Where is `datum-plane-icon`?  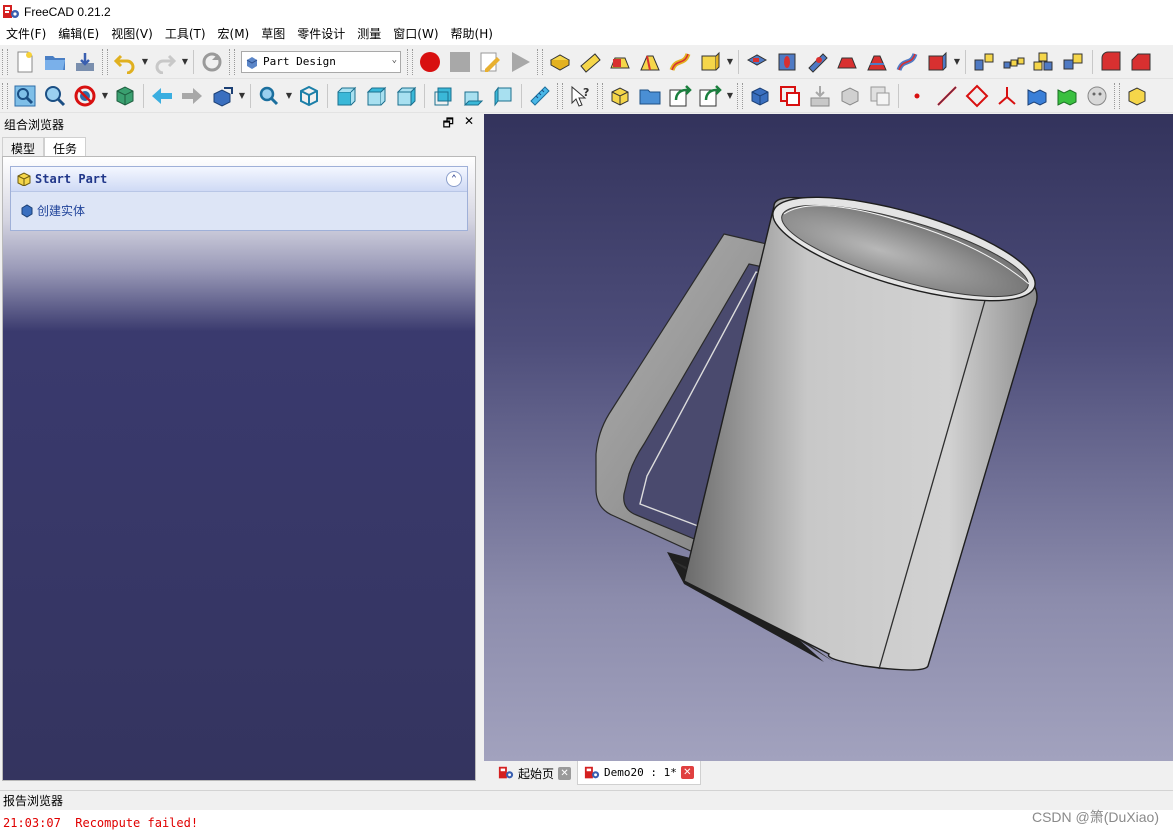
datum-plane-icon is located at coordinates (977, 96).